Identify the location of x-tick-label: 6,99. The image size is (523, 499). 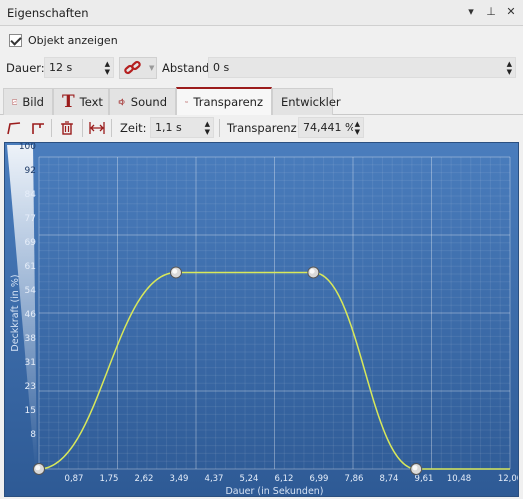
(319, 479).